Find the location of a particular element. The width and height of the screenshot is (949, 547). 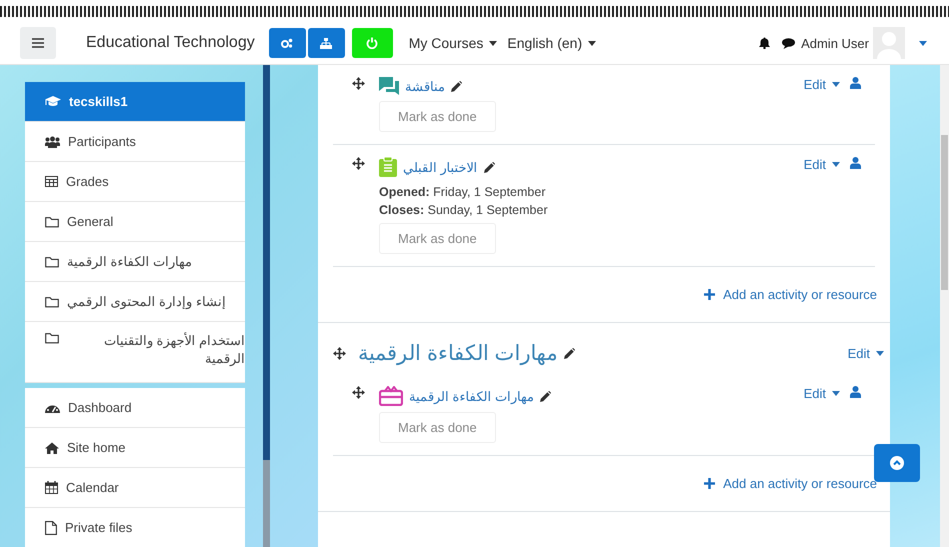

gift-icon is located at coordinates (391, 396).